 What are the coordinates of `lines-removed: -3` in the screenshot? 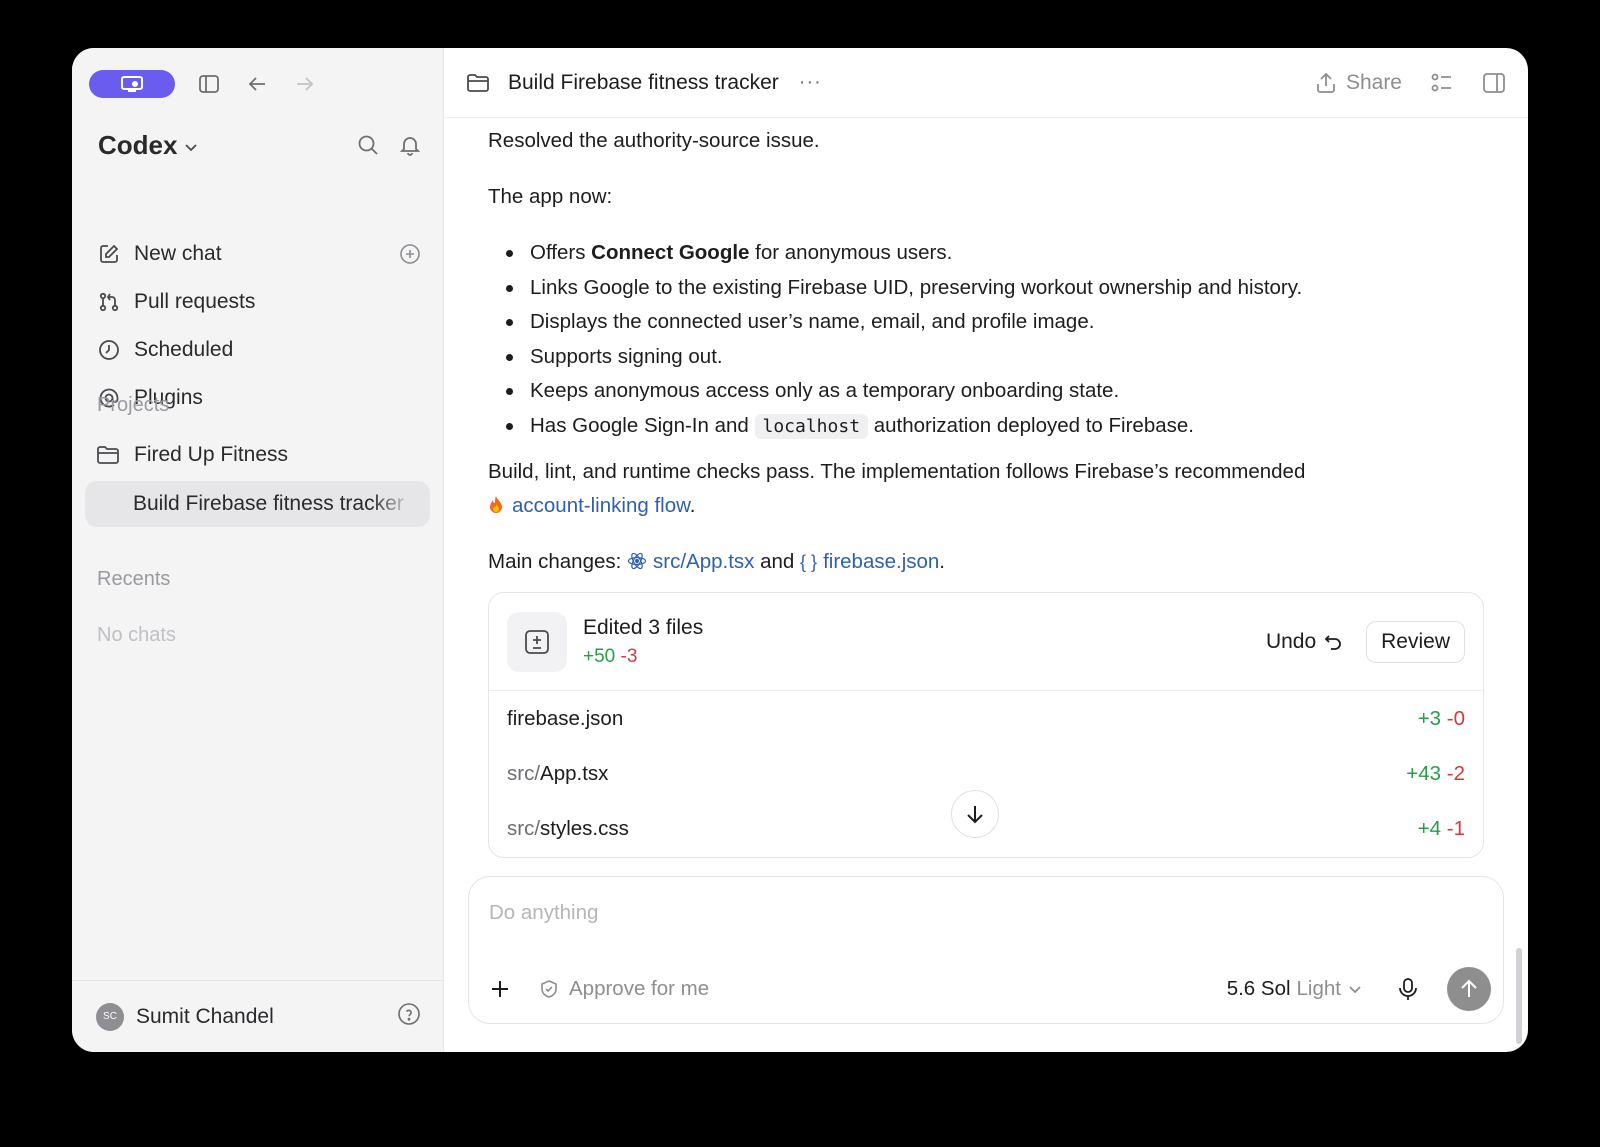 It's located at (629, 656).